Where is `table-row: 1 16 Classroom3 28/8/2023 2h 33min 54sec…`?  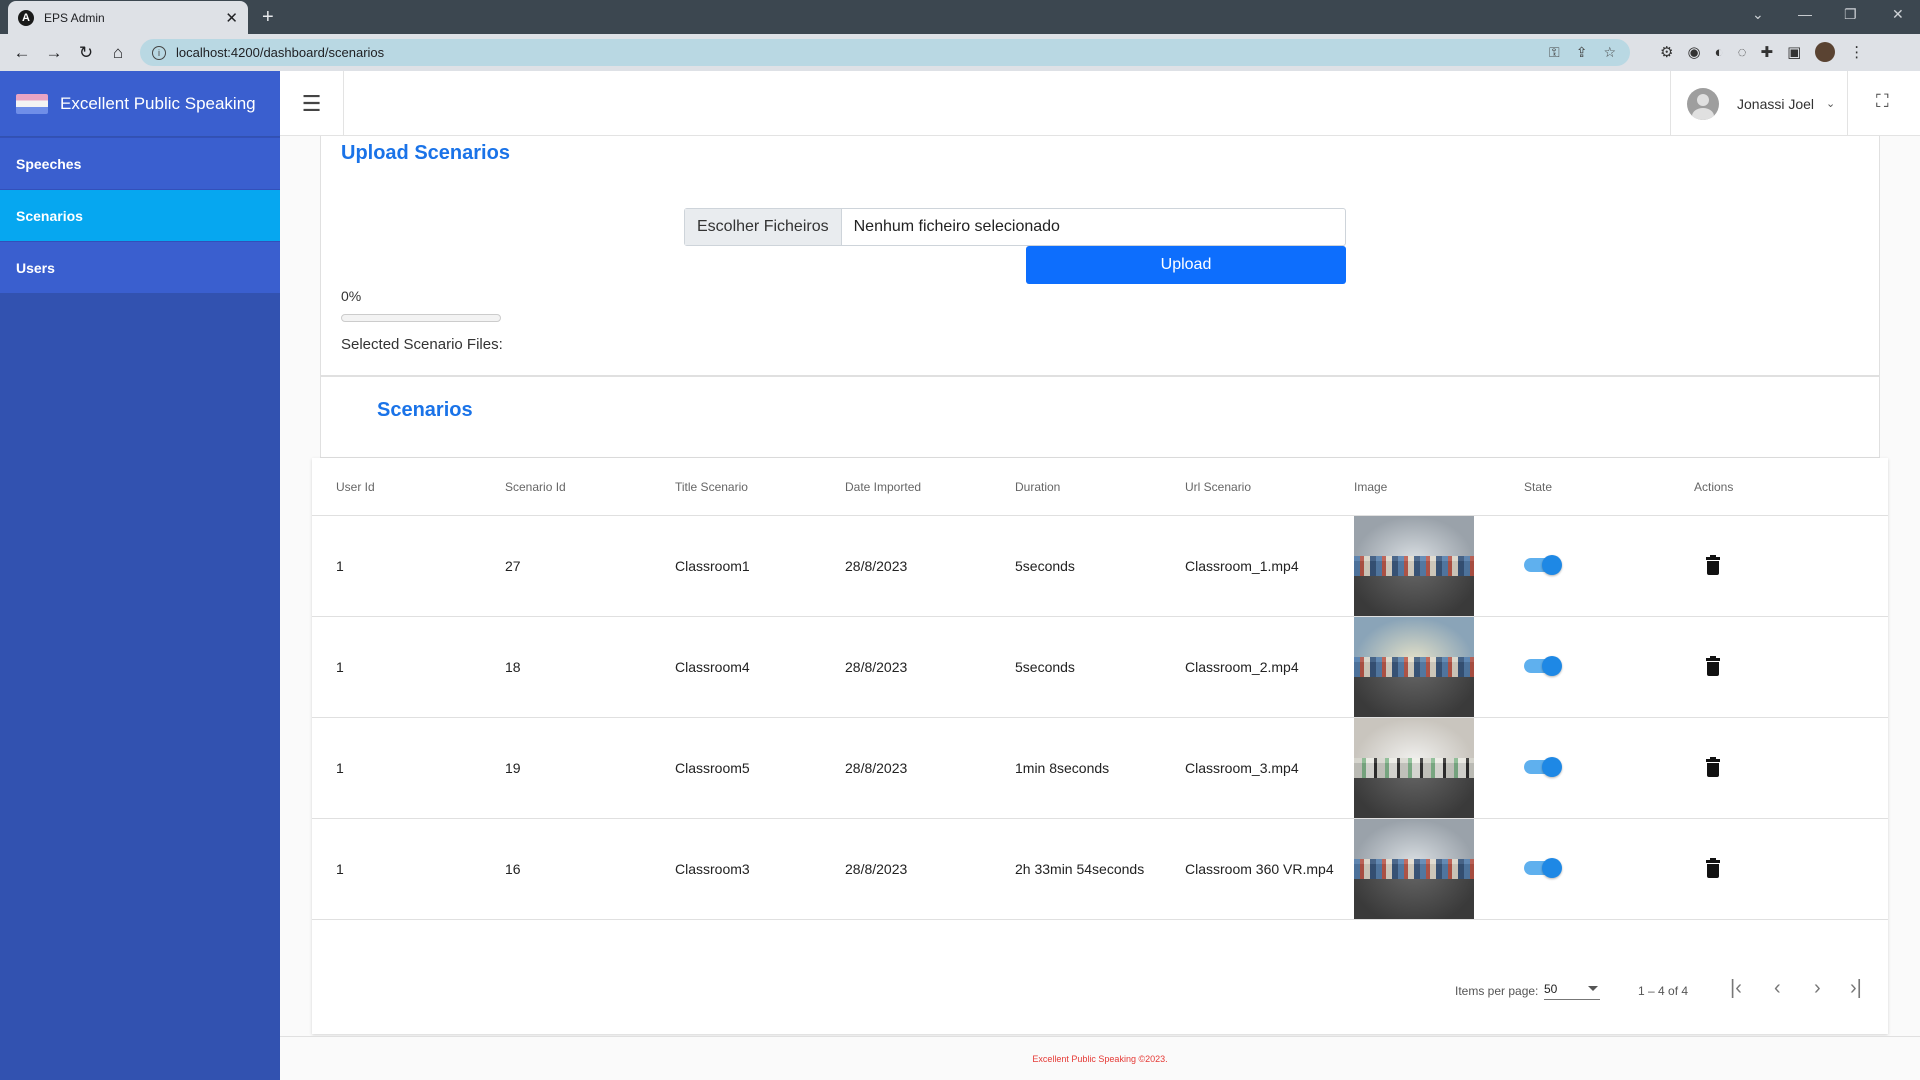
table-row: 1 16 Classroom3 28/8/2023 2h 33min 54sec… is located at coordinates (1100, 869).